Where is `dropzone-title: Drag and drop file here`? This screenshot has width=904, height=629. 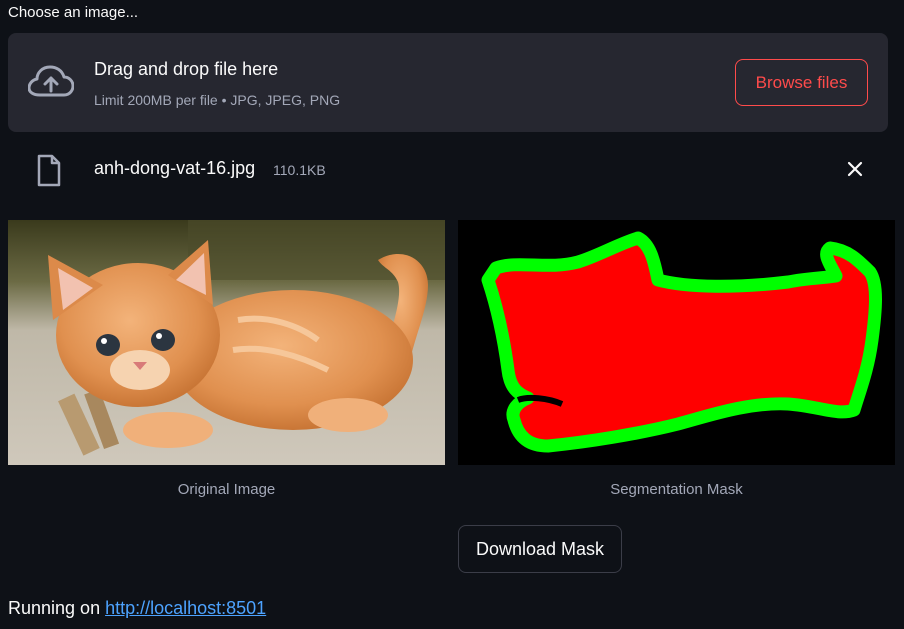 dropzone-title: Drag and drop file here is located at coordinates (186, 69).